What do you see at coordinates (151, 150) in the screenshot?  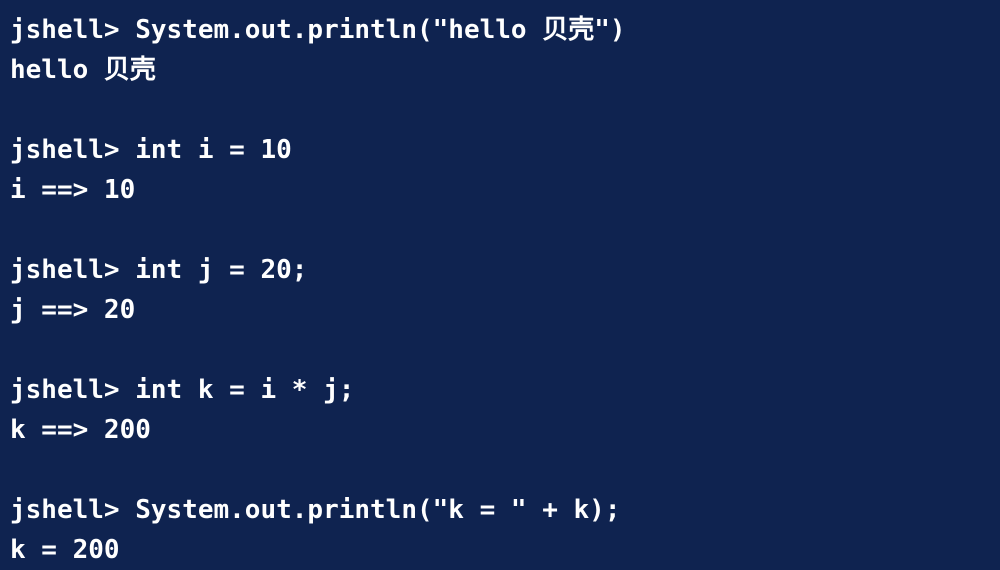 I see `command-line: jshell> int i = 10` at bounding box center [151, 150].